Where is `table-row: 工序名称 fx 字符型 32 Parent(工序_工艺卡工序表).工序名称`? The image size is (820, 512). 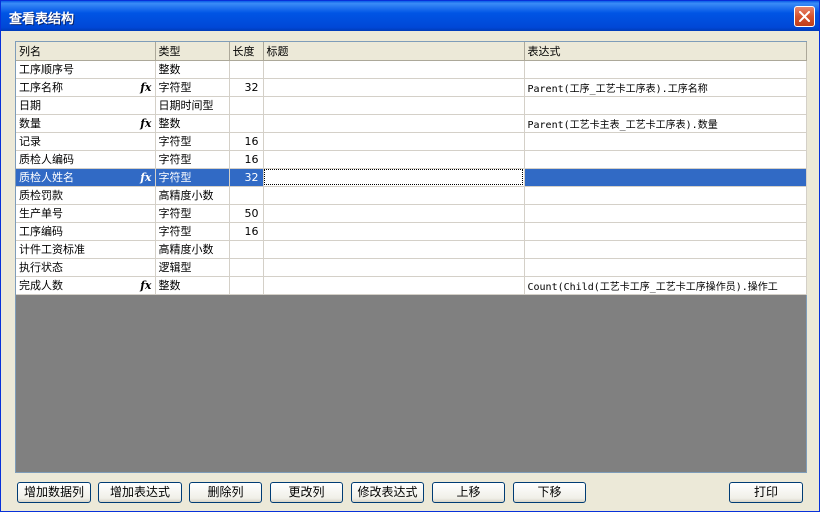 table-row: 工序名称 fx 字符型 32 Parent(工序_工艺卡工序表).工序名称 is located at coordinates (411, 87).